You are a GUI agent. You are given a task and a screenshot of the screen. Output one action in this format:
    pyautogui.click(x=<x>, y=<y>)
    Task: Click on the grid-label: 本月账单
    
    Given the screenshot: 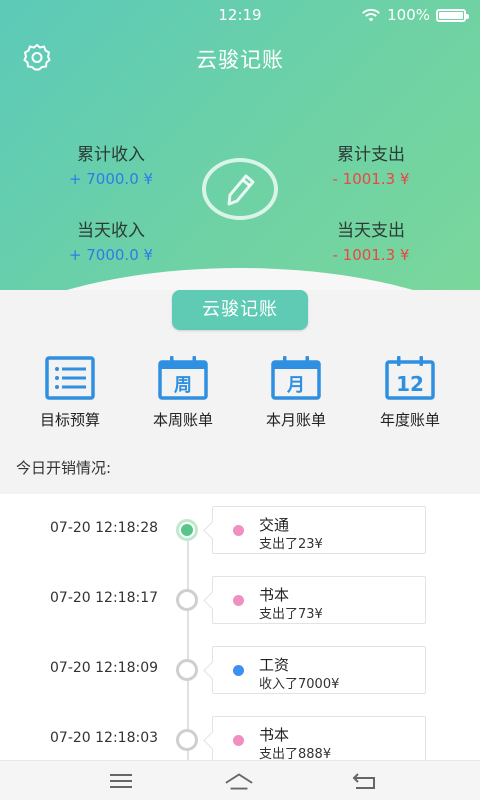 What is the action you would take?
    pyautogui.click(x=295, y=420)
    